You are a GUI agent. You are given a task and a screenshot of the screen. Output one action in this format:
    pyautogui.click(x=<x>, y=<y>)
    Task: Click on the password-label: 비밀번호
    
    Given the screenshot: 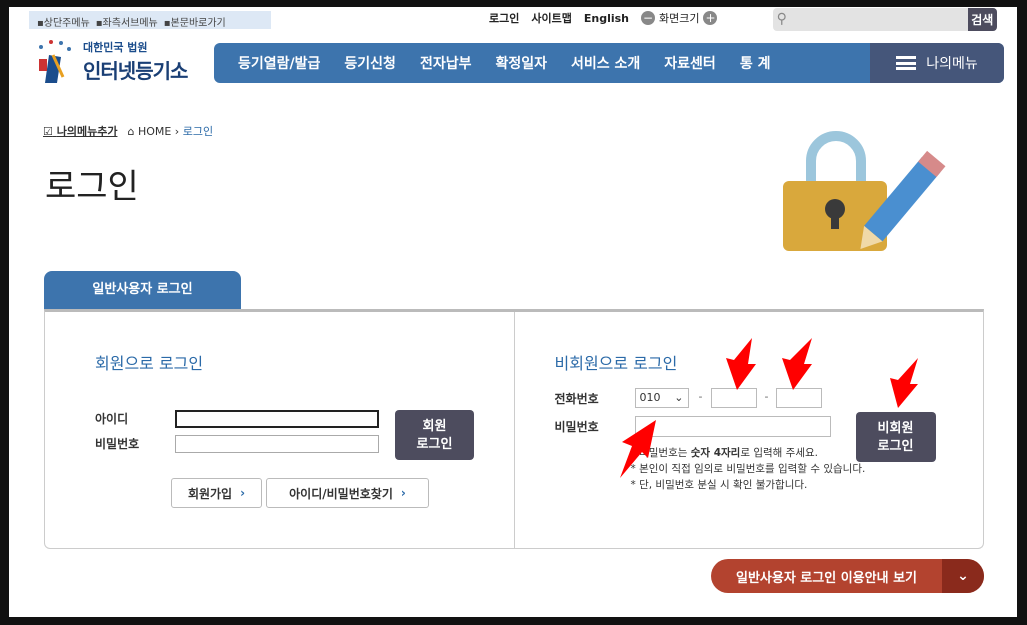 What is the action you would take?
    pyautogui.click(x=117, y=444)
    